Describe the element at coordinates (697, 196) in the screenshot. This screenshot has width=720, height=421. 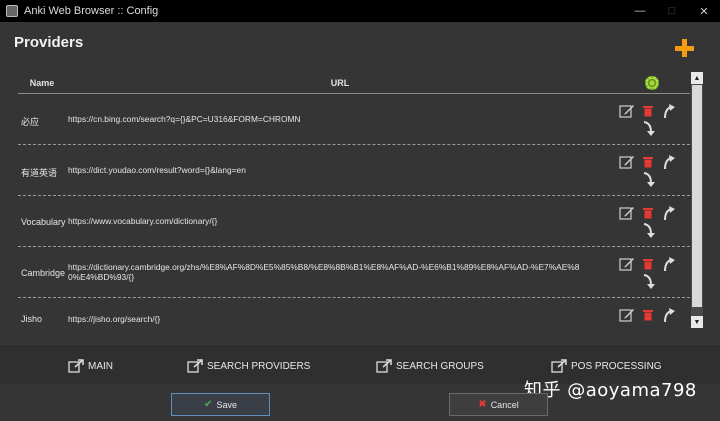
I see `scrollbar-thumb` at that location.